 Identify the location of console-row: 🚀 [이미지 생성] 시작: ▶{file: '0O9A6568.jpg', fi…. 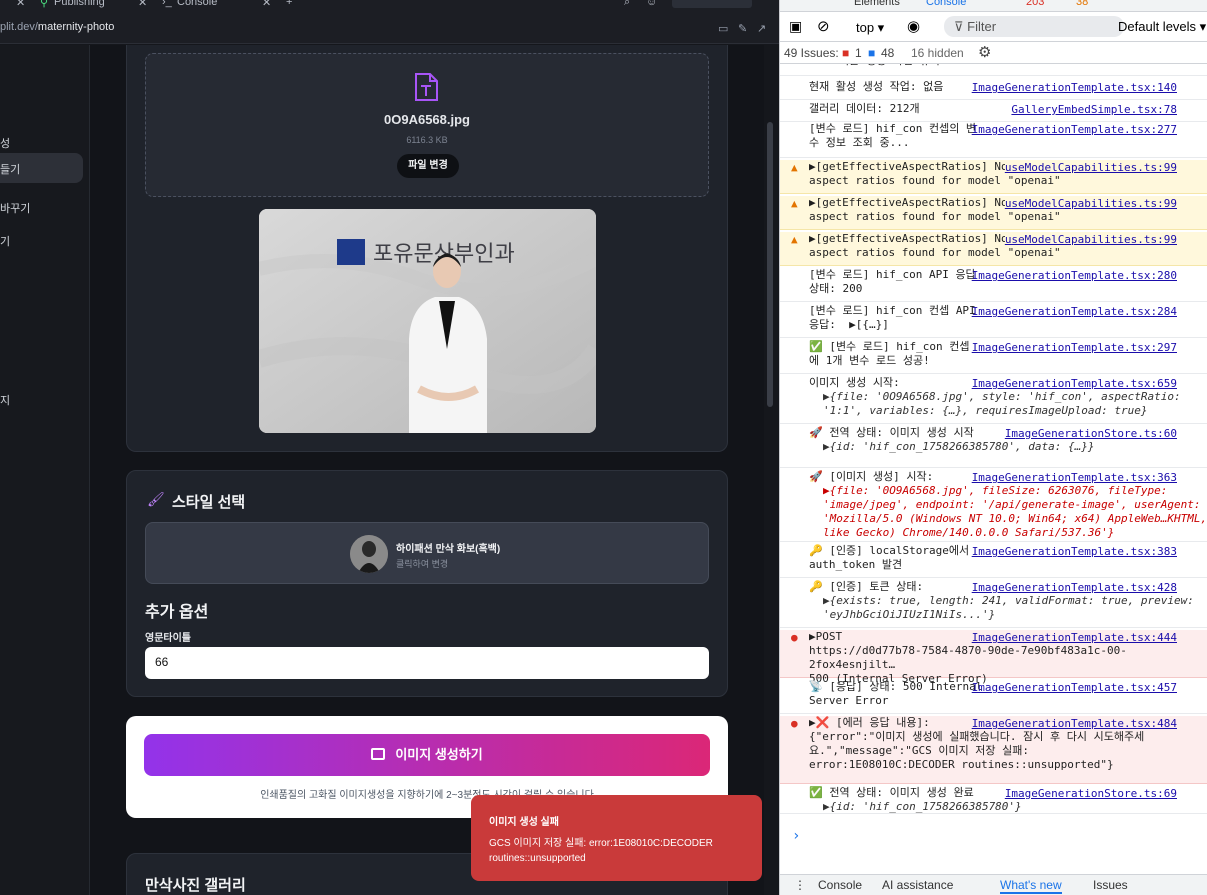
(993, 506).